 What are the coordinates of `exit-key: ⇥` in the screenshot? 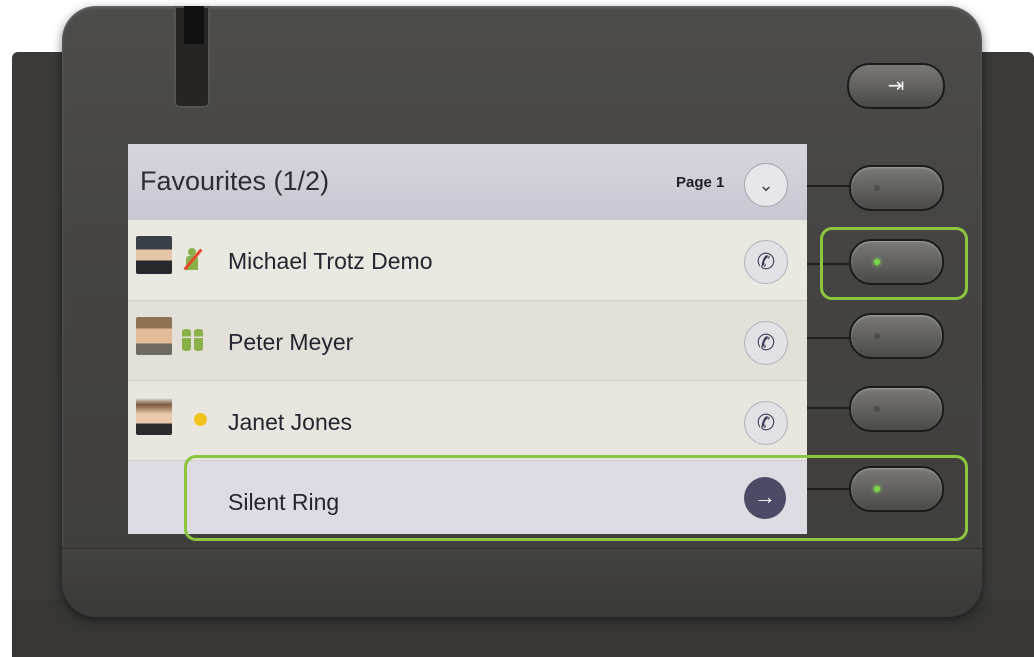 It's located at (896, 86).